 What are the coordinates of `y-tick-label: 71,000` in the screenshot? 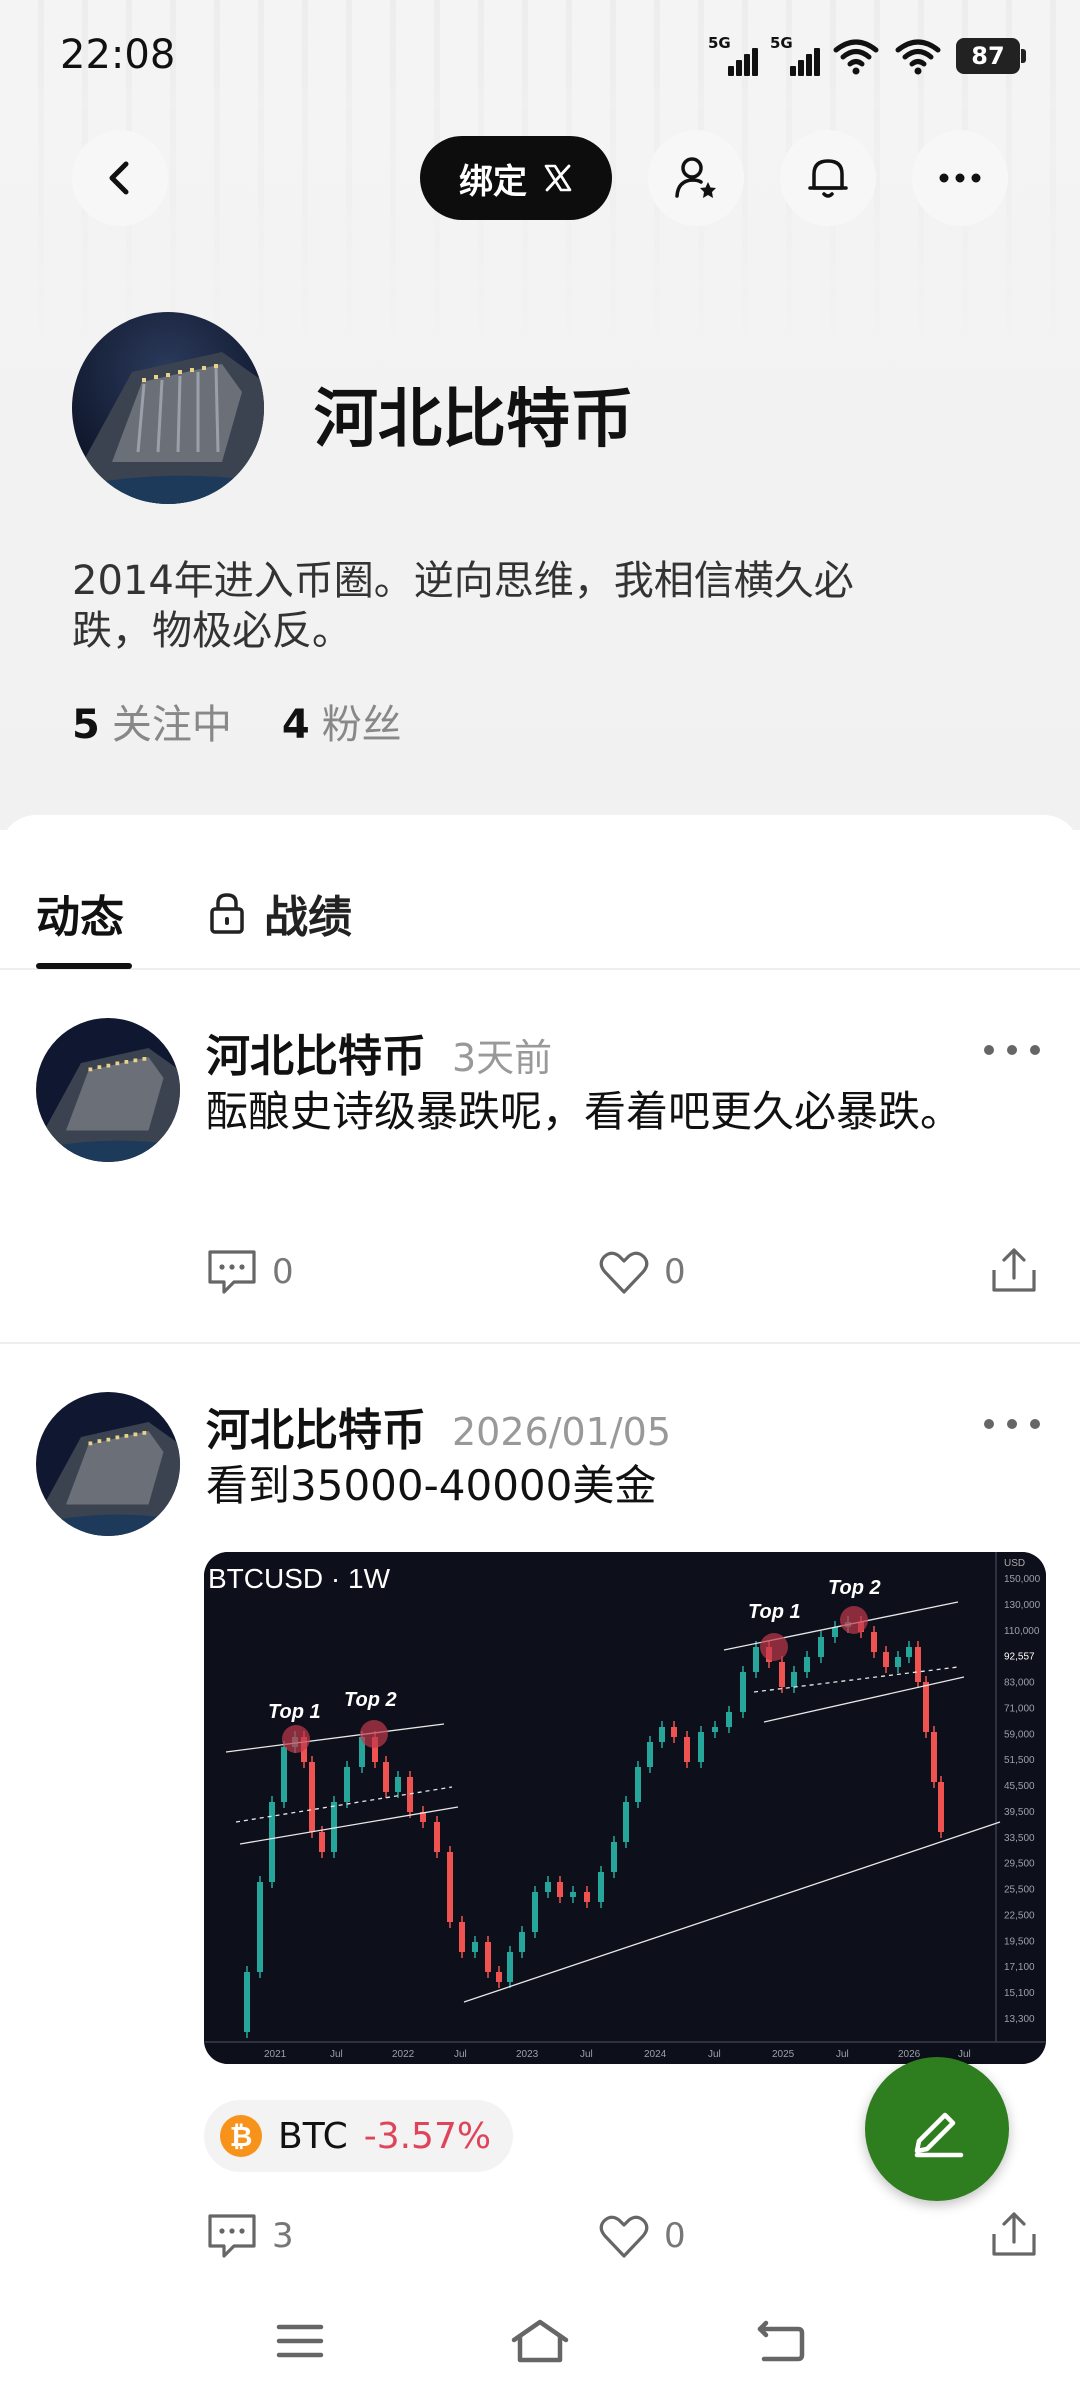 It's located at (1019, 1708).